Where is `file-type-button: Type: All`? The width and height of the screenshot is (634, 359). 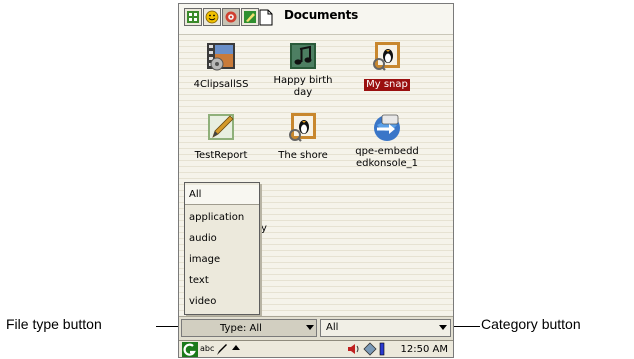
file-type-button: Type: All is located at coordinates (249, 328).